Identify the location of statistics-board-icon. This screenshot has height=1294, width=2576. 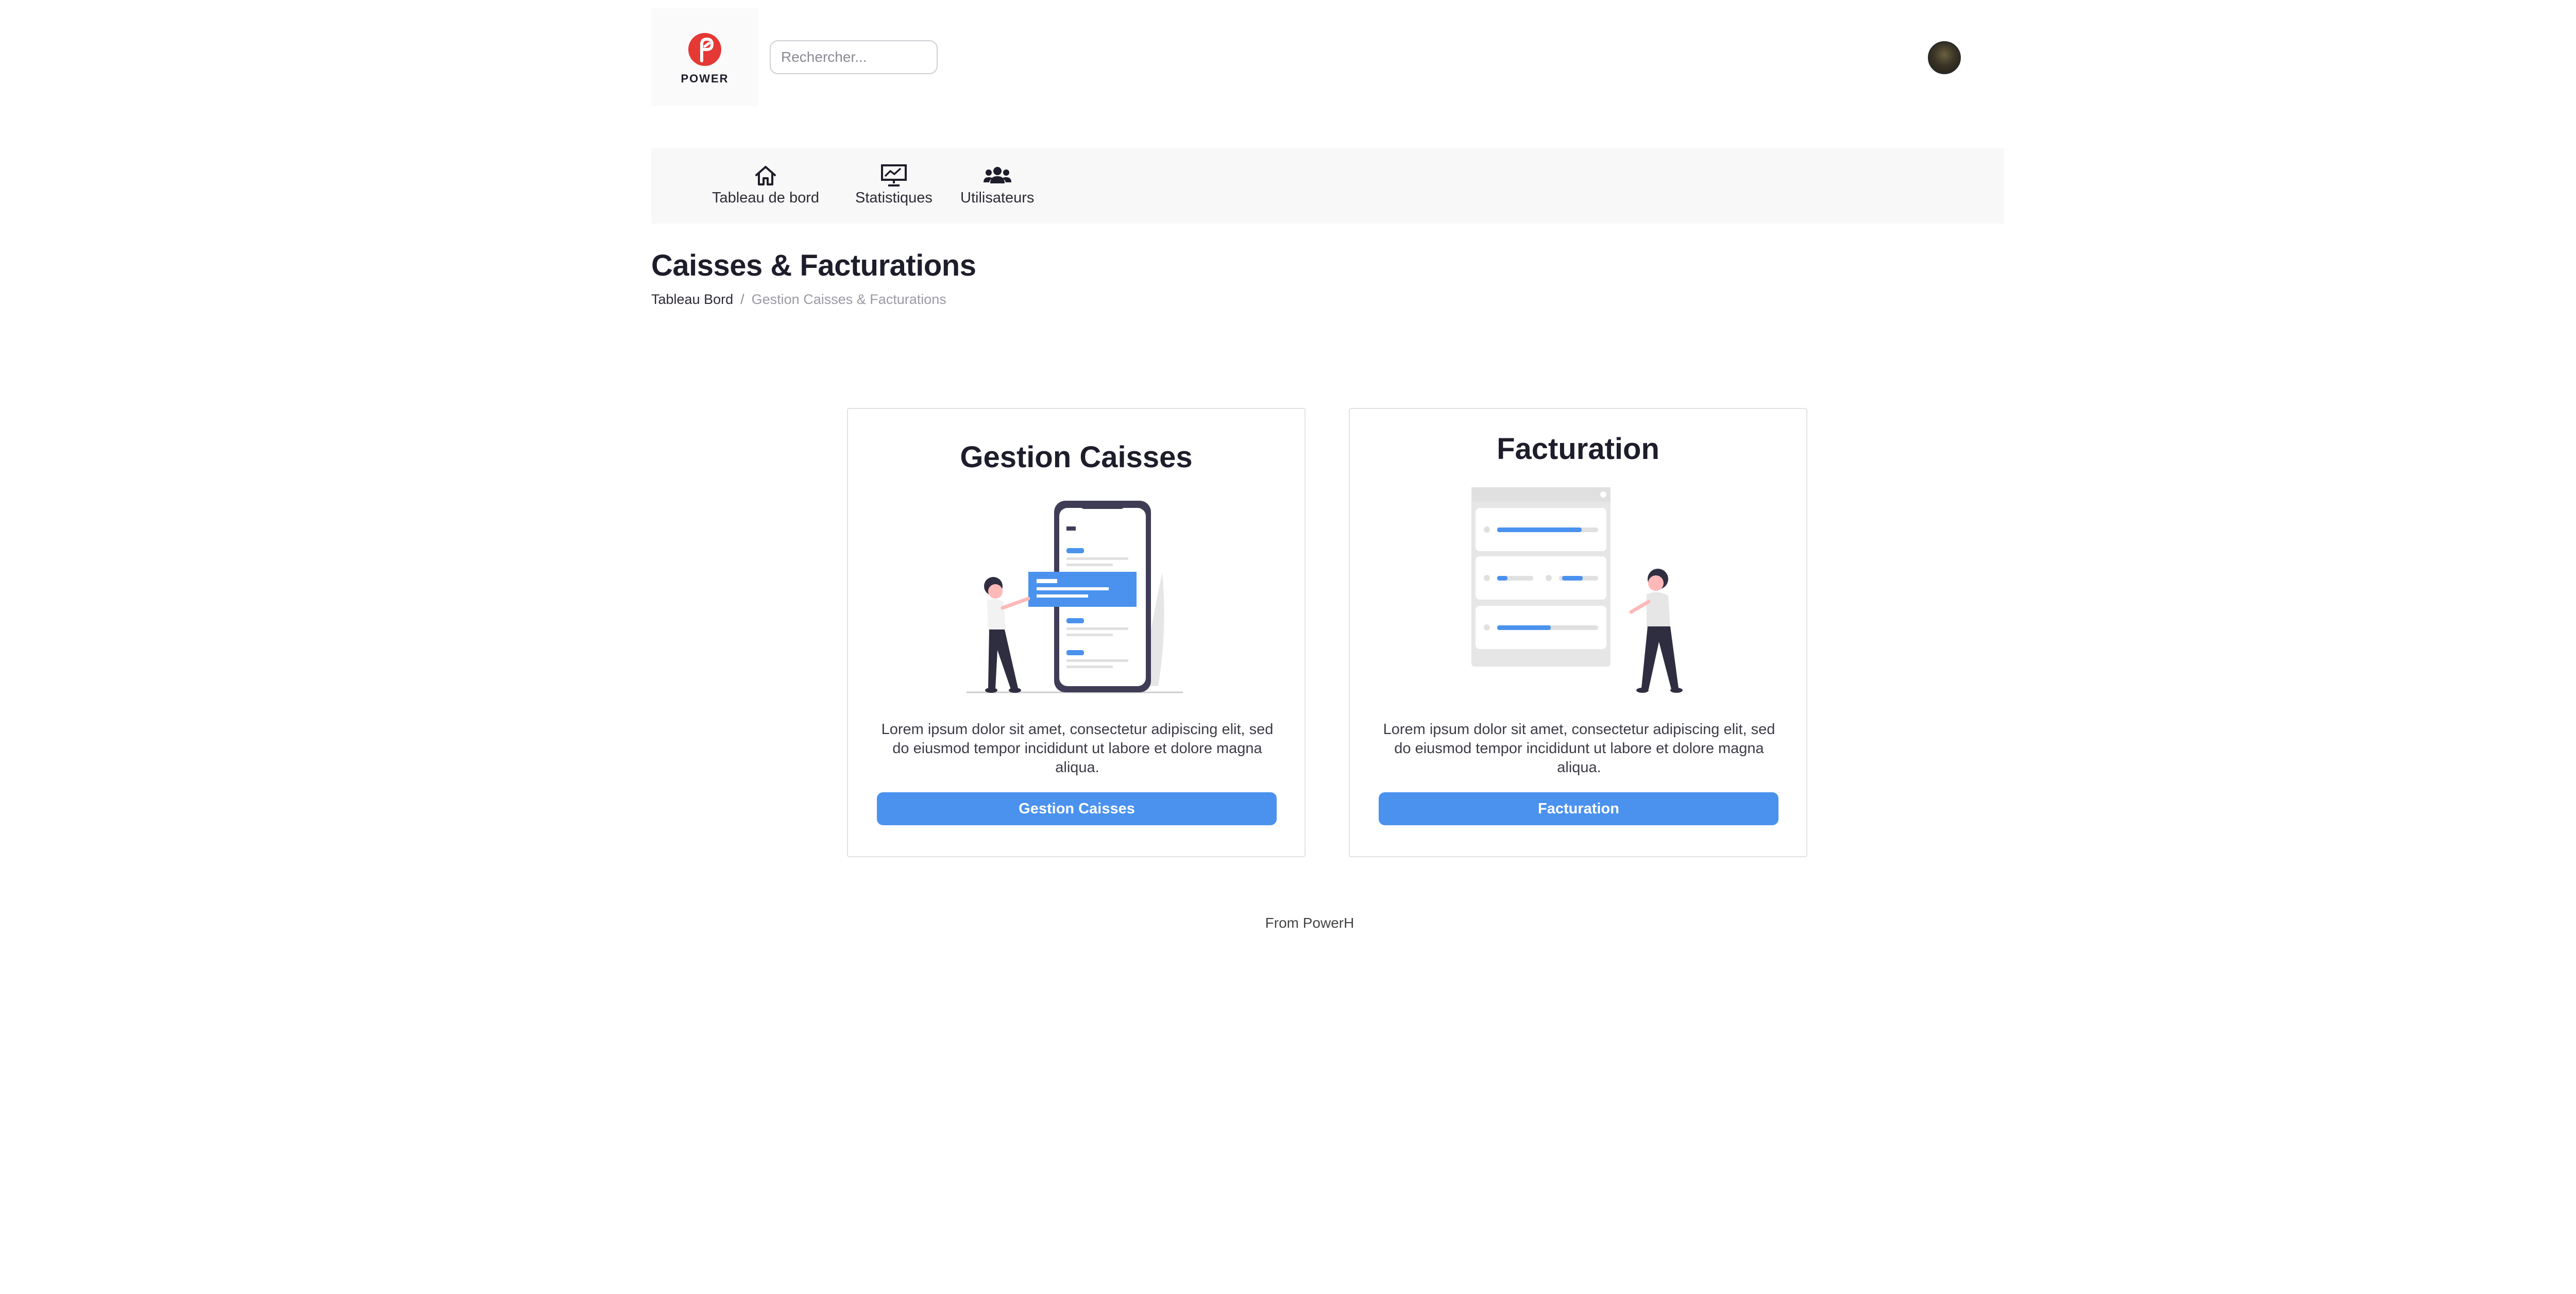
(894, 175).